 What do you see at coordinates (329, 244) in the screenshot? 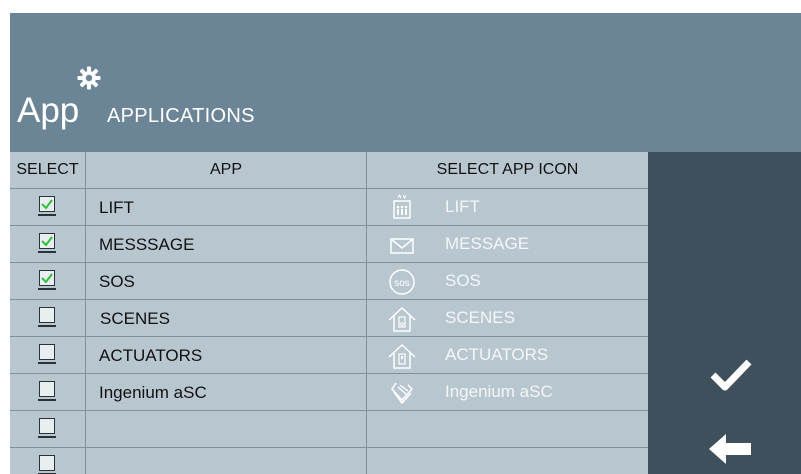
I see `table-row: MESSSAGE MESSAGE` at bounding box center [329, 244].